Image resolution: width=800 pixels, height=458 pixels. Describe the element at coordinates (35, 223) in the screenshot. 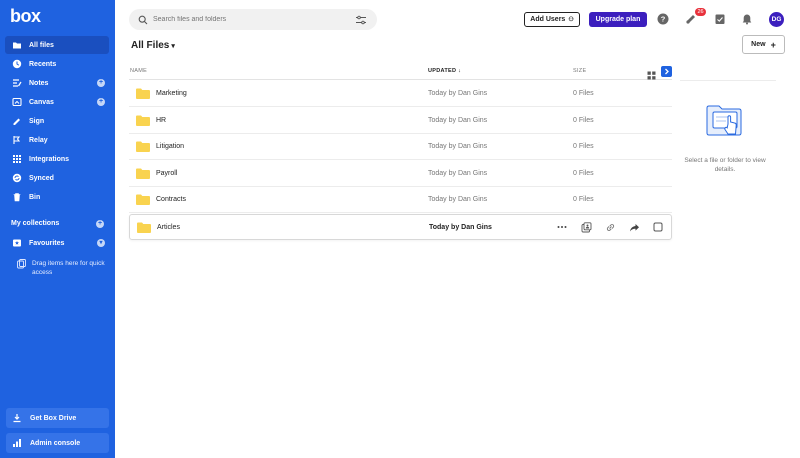

I see `my-collections-label: My collections` at that location.